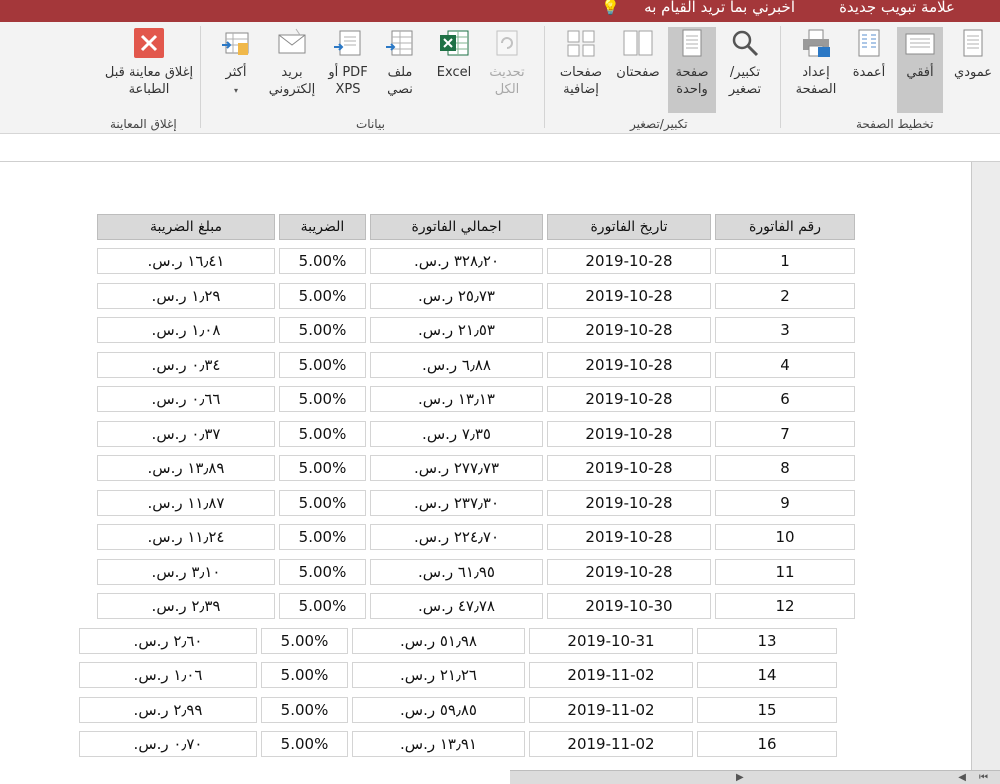 The image size is (1000, 784). What do you see at coordinates (143, 124) in the screenshot?
I see `group-label-close-preview: إغلاق المعاينة` at bounding box center [143, 124].